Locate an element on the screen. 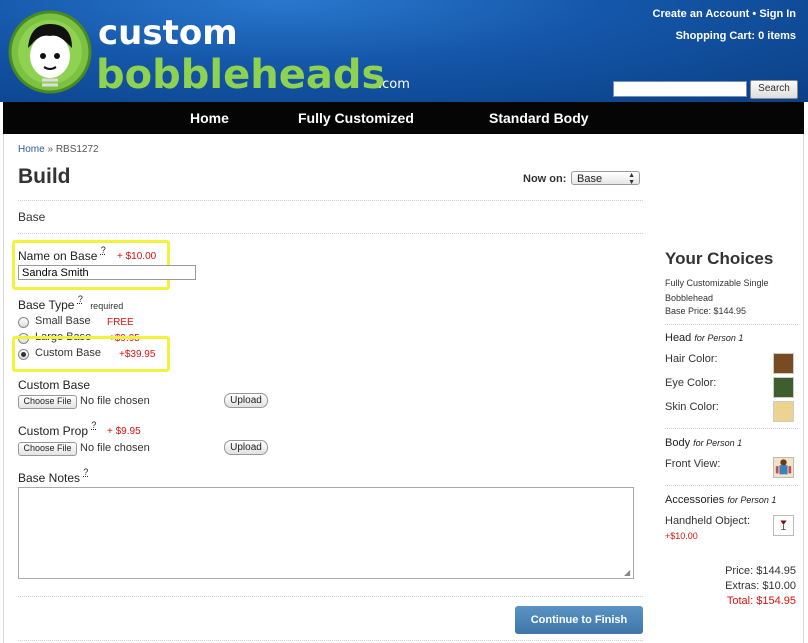 This screenshot has width=808, height=643. accessories-label: Accessories is located at coordinates (695, 500).